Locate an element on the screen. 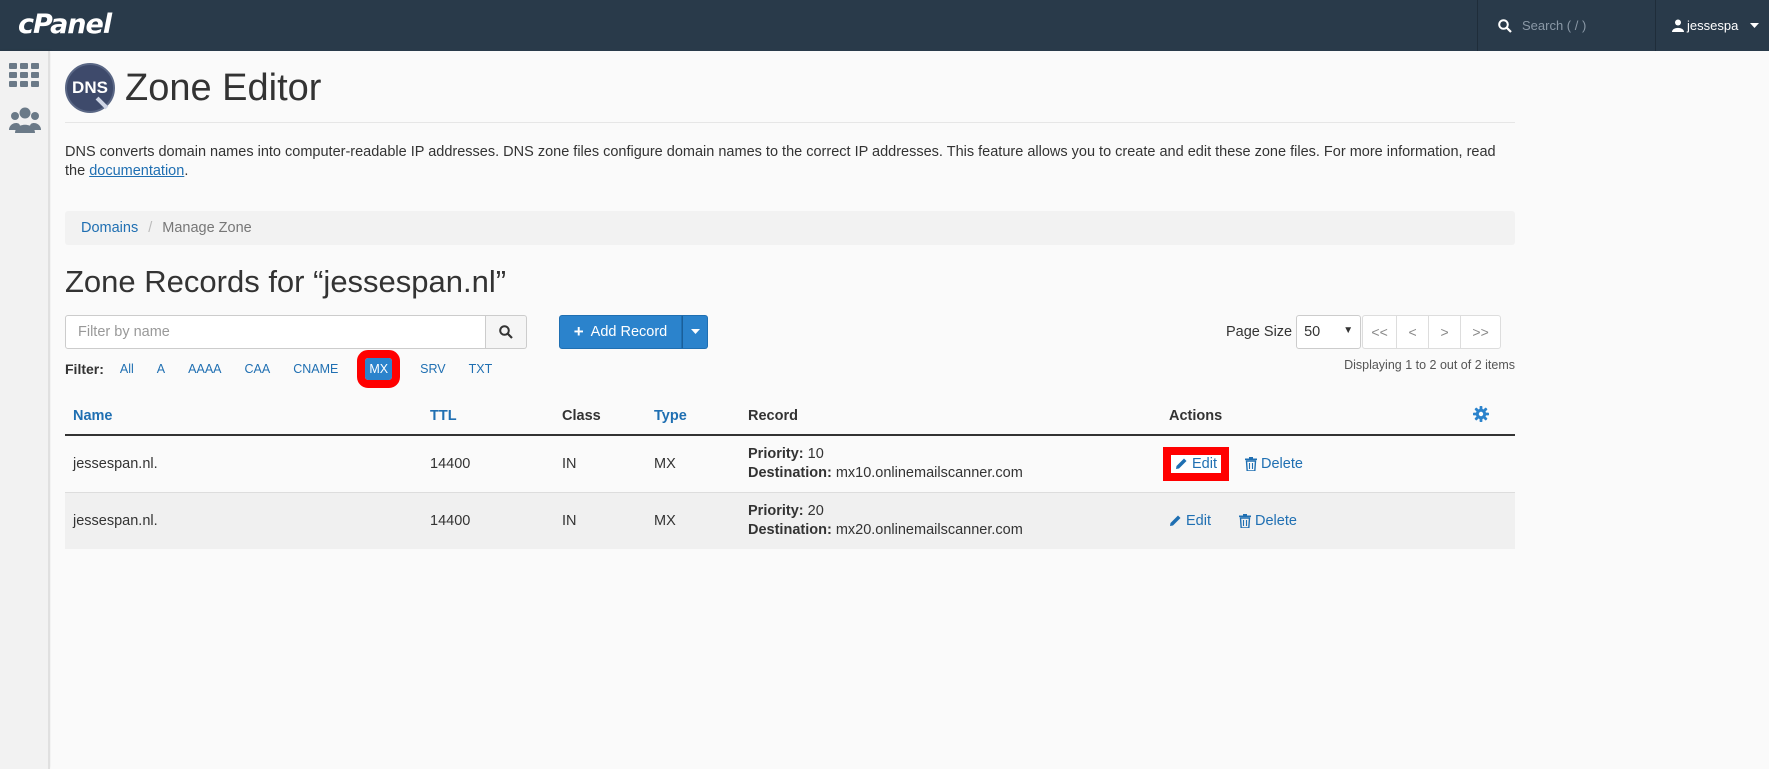 The image size is (1769, 769). add-record-button: + Add Record is located at coordinates (620, 332).